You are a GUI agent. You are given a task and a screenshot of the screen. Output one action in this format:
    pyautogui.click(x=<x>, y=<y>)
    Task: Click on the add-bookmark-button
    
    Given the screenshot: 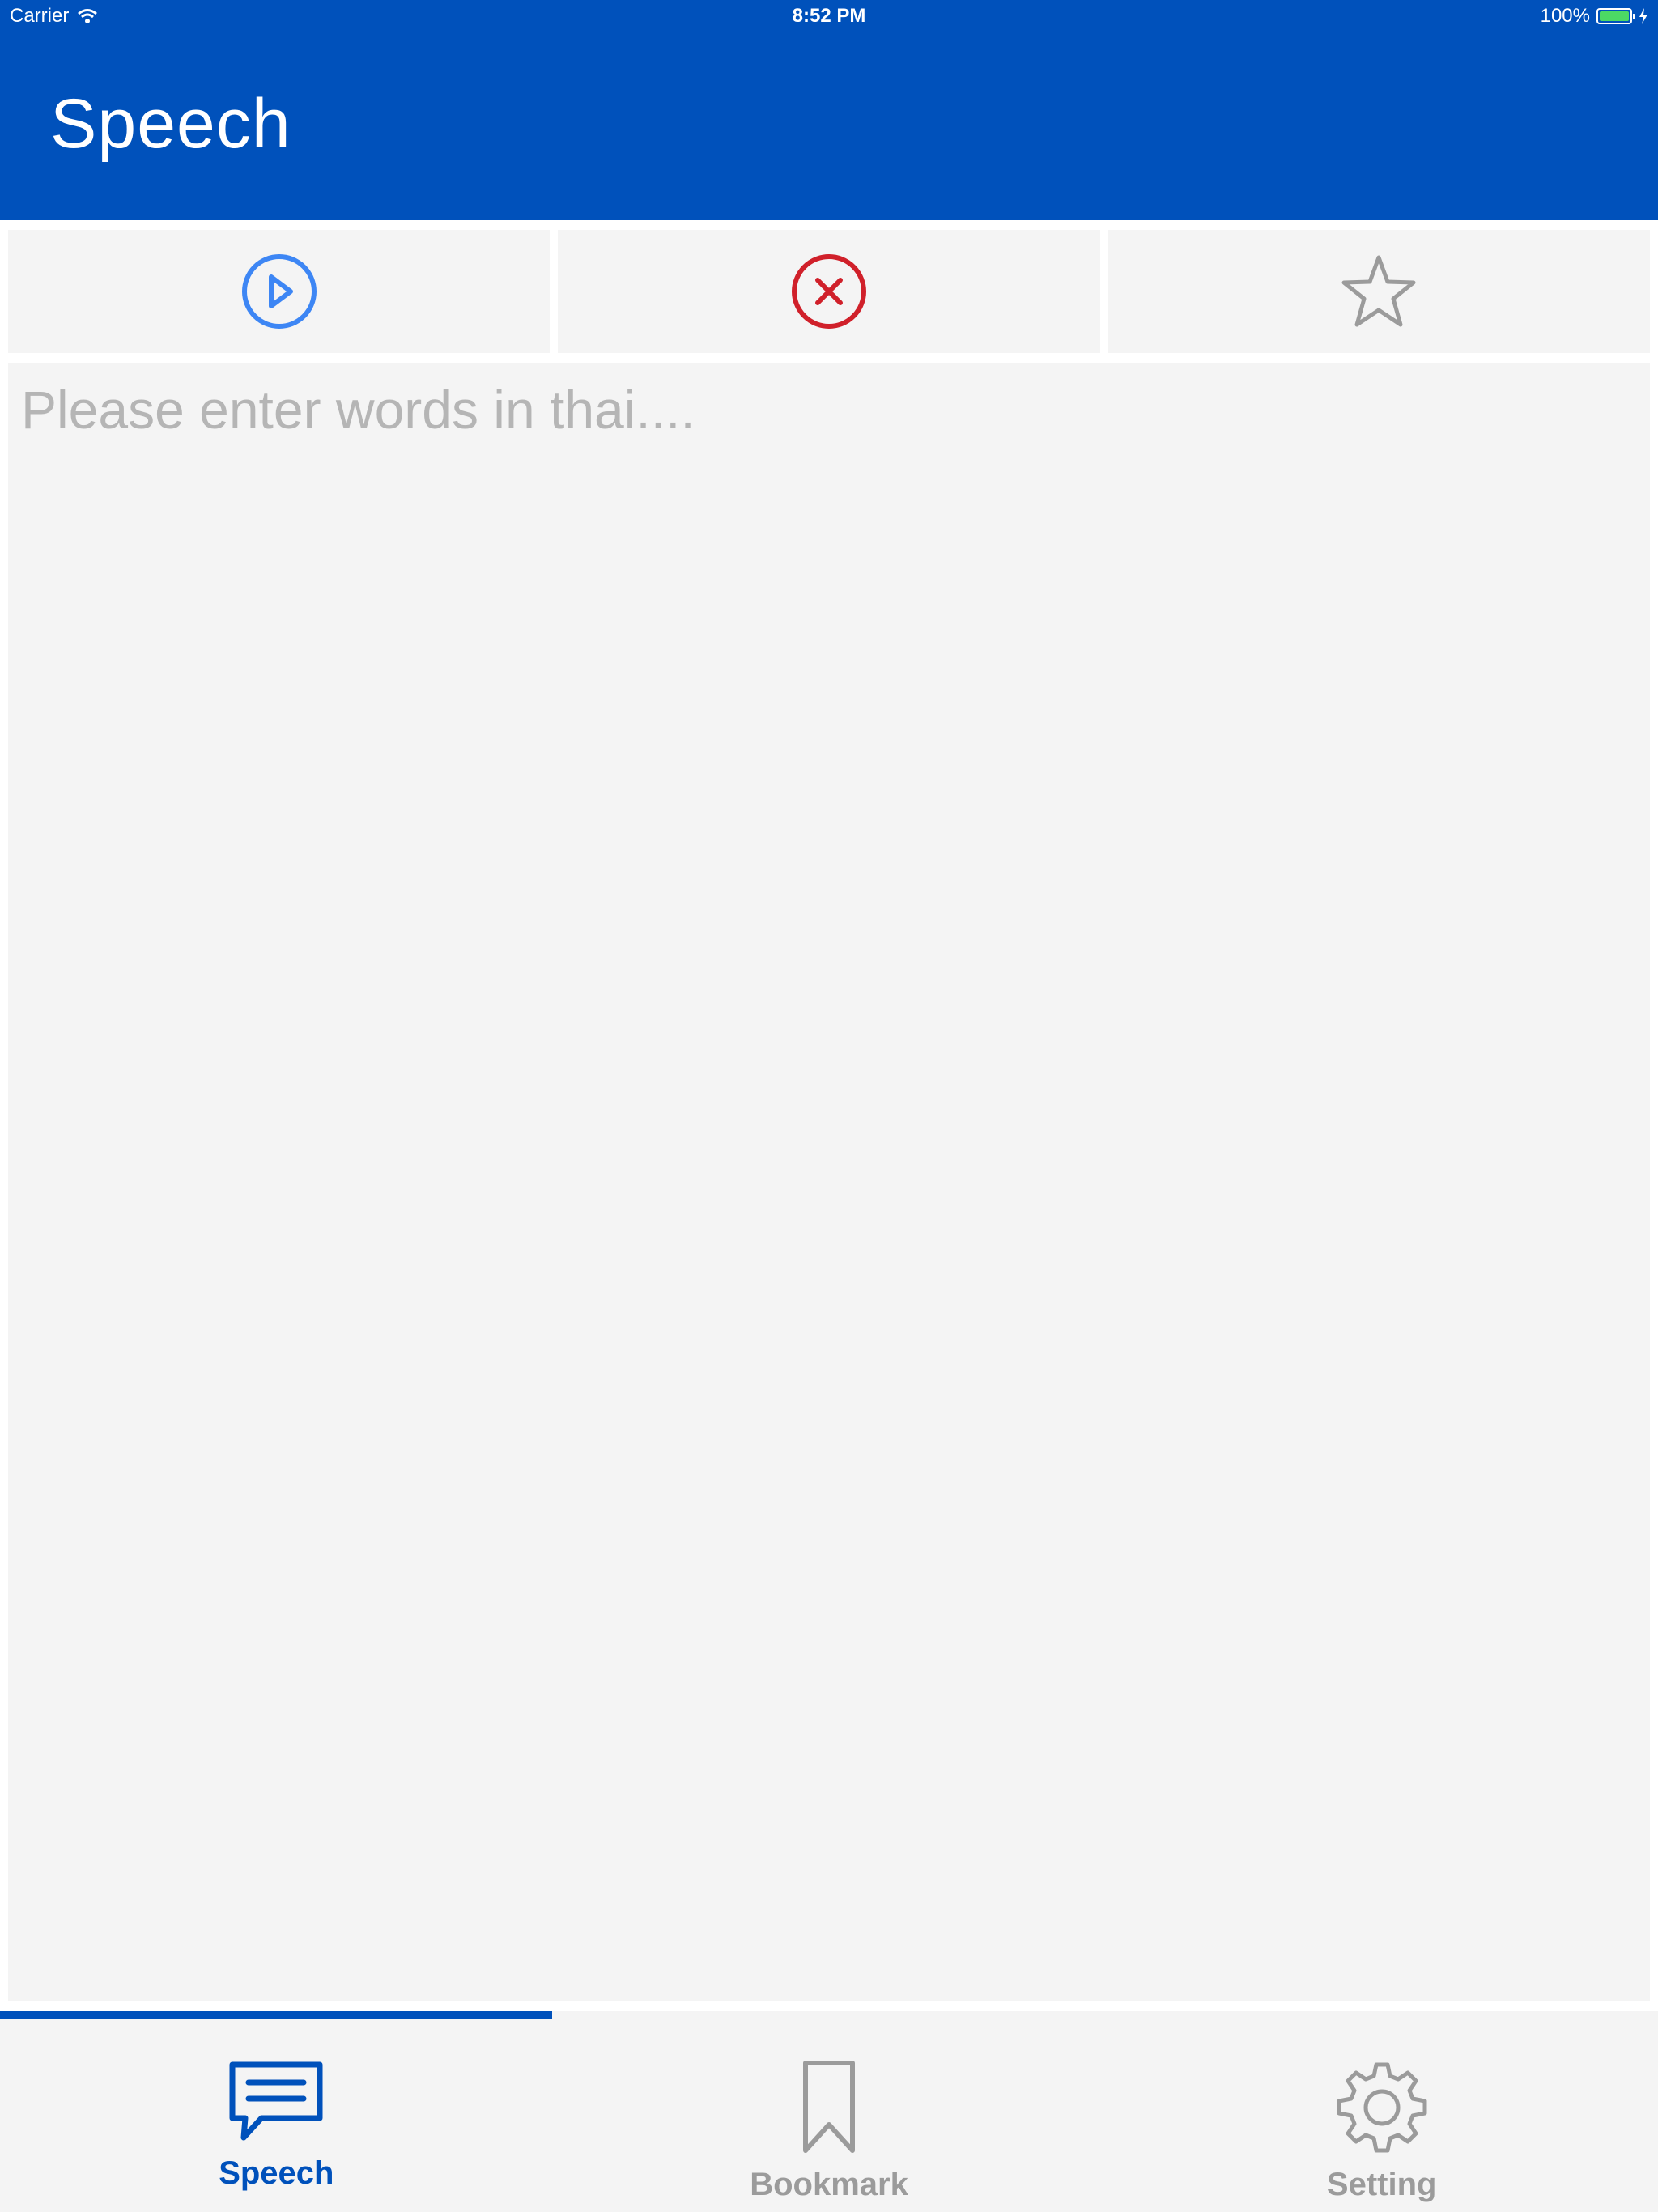 What is the action you would take?
    pyautogui.click(x=1378, y=291)
    